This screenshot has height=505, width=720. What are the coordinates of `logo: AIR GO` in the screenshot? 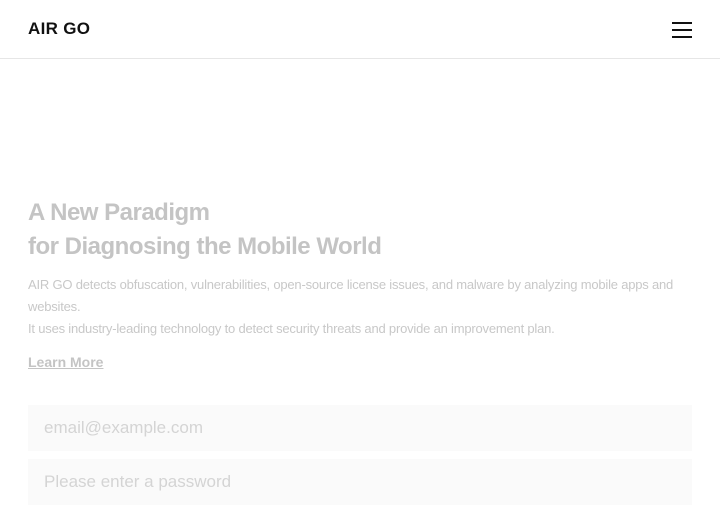 It's located at (59, 29).